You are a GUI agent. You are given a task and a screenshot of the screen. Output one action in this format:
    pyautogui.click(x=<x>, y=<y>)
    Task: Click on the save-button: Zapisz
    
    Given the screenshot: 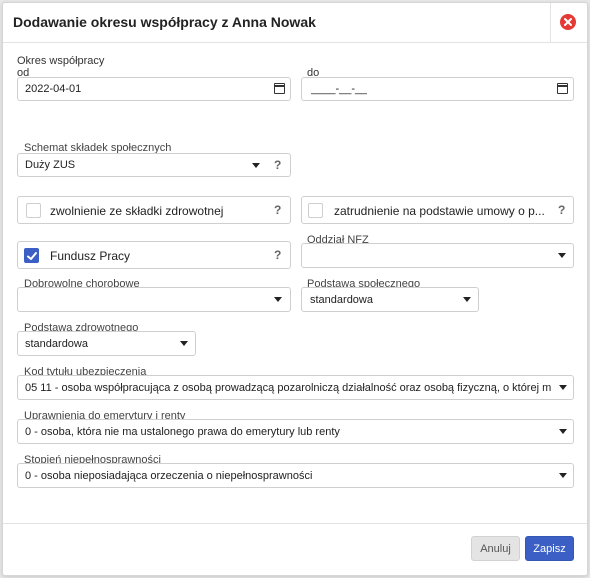 What is the action you would take?
    pyautogui.click(x=549, y=548)
    